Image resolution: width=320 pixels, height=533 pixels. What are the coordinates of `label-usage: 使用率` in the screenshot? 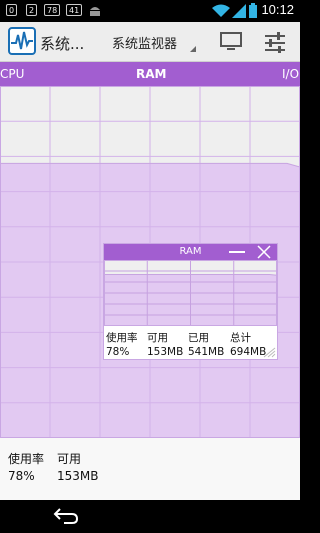 It's located at (122, 338).